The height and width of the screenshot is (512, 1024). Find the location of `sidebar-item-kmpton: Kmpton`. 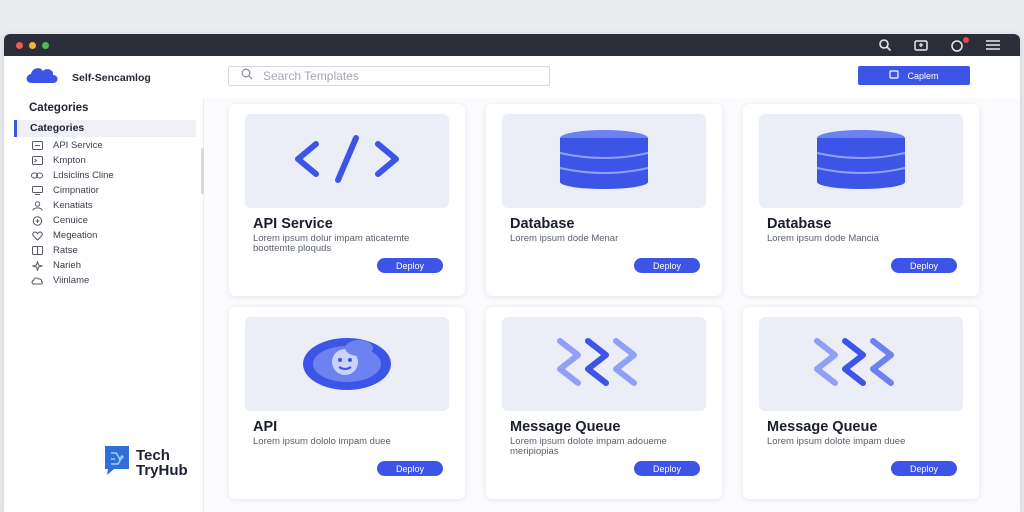

sidebar-item-kmpton: Kmpton is located at coordinates (72, 160).